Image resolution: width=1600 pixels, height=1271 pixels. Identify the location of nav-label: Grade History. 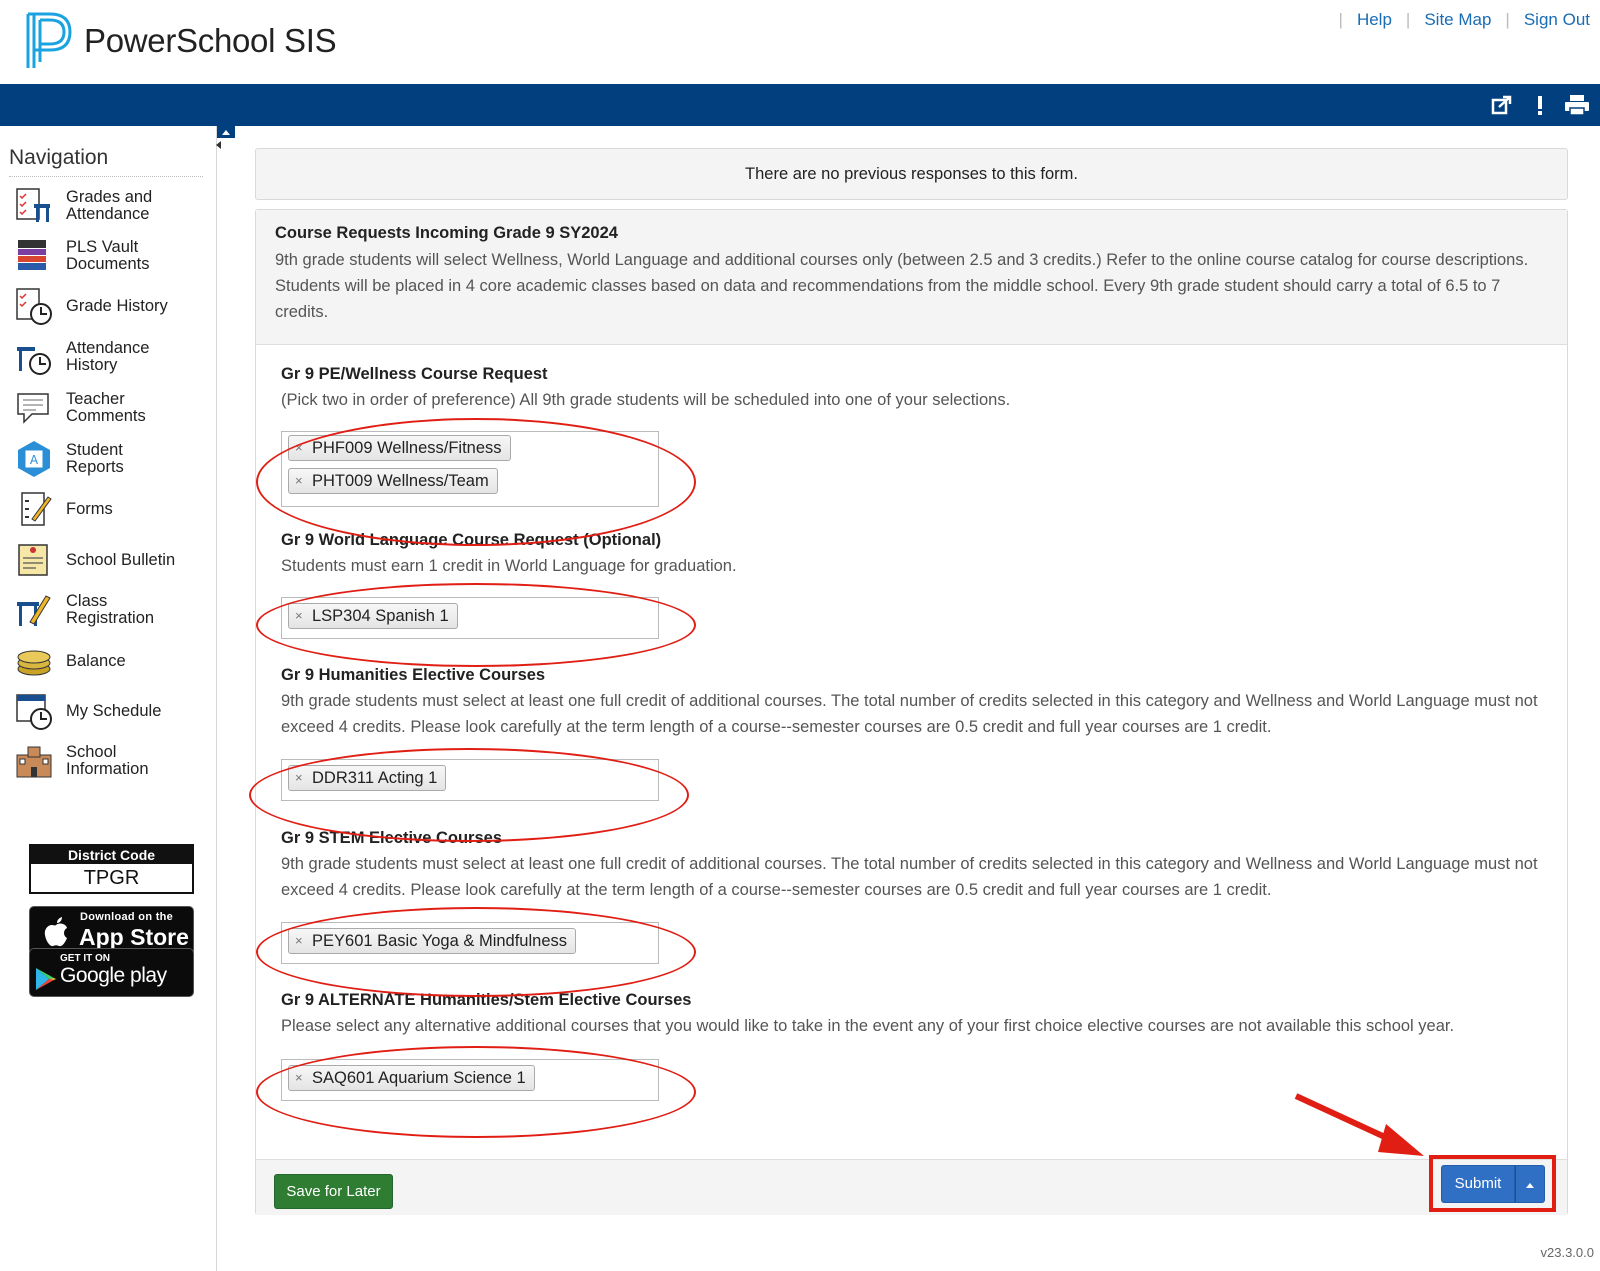
(117, 305).